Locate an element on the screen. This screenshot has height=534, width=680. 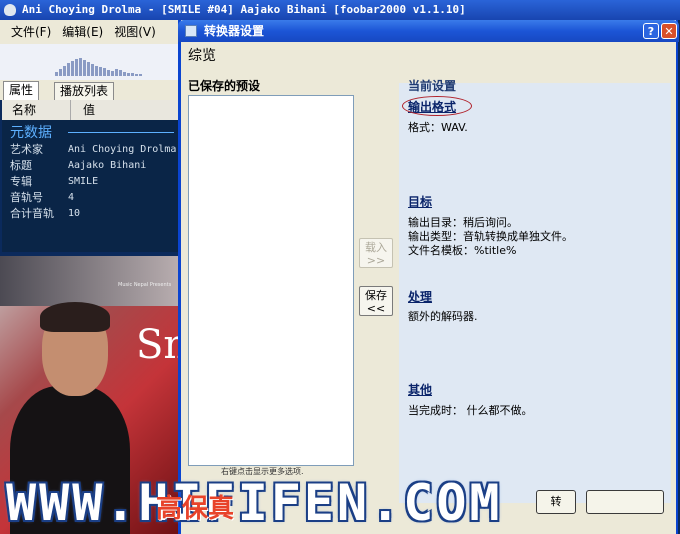
metadata-row: 标题 Aajako Bihani is located at coordinates (90, 166).